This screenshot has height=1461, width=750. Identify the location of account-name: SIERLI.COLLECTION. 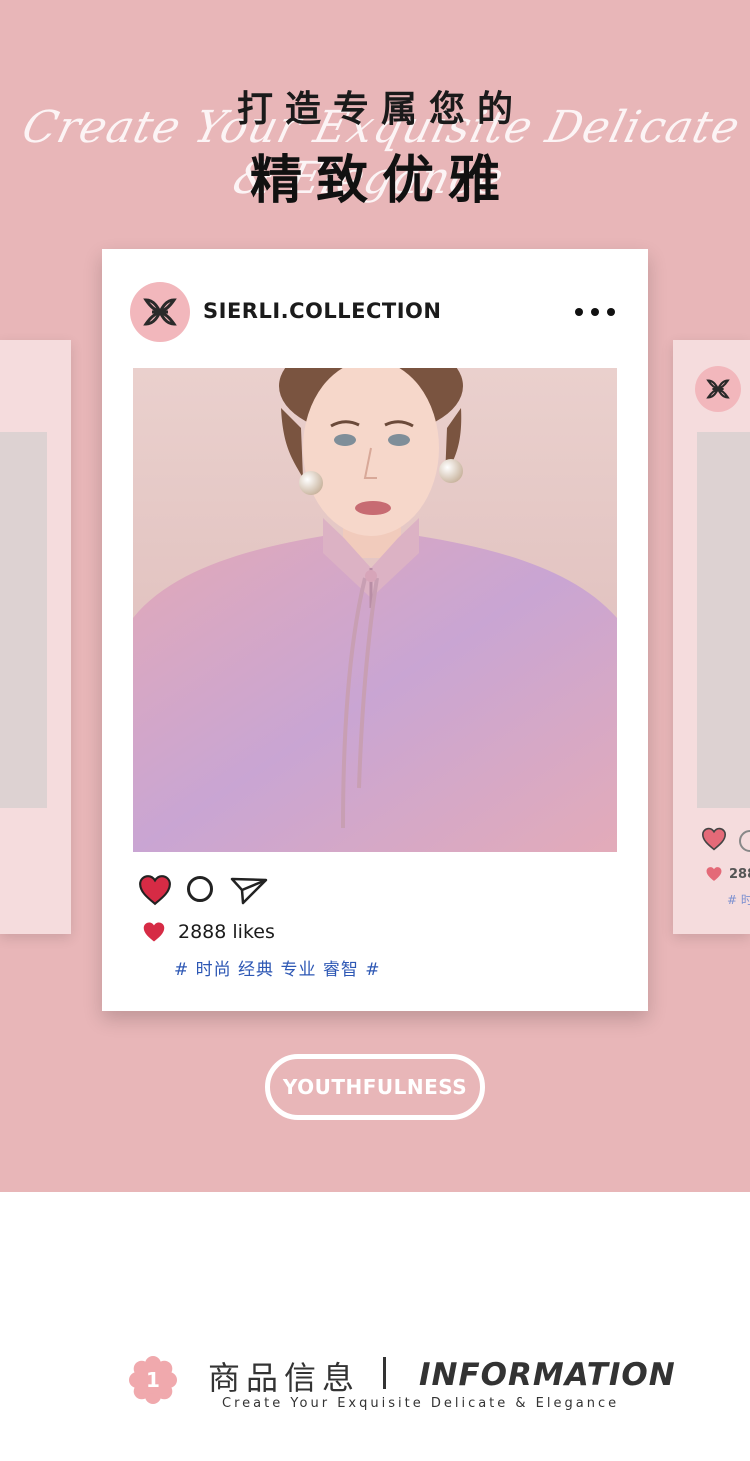
(322, 311).